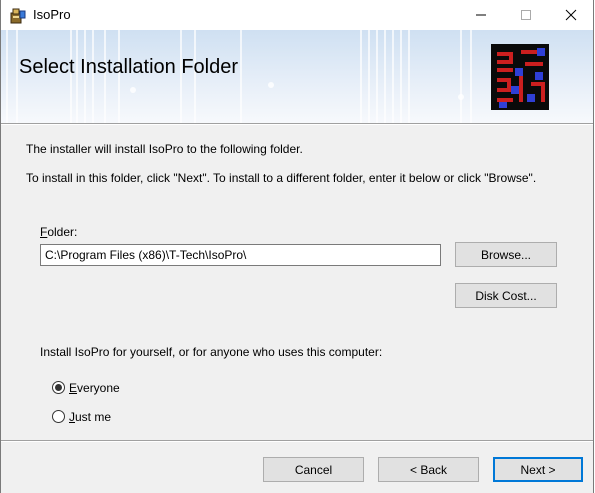 This screenshot has width=595, height=493. I want to click on next-button: Next >, so click(538, 469).